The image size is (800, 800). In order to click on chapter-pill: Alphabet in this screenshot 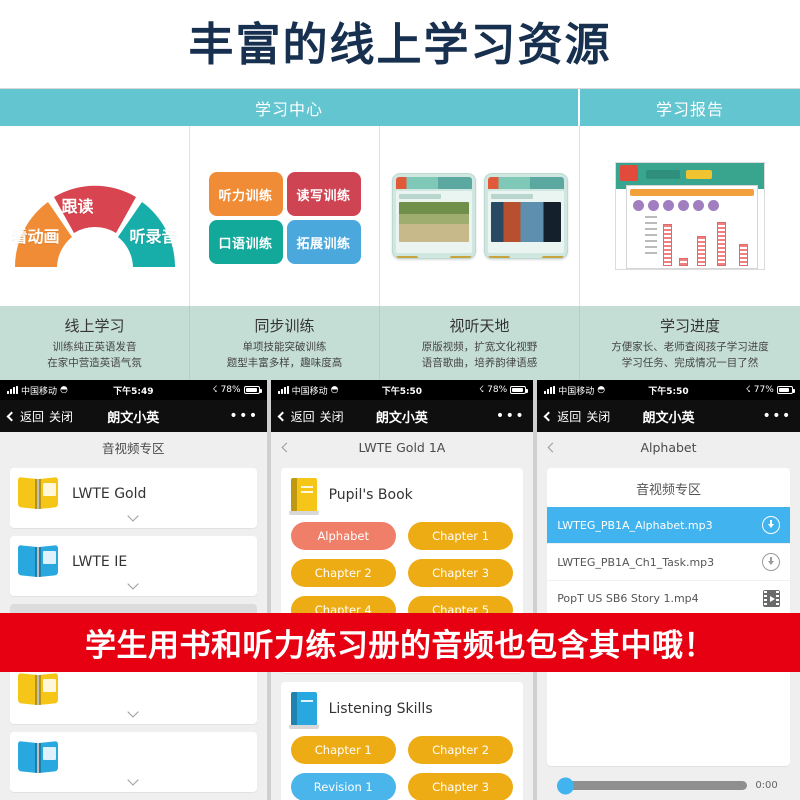, I will do `click(343, 536)`.